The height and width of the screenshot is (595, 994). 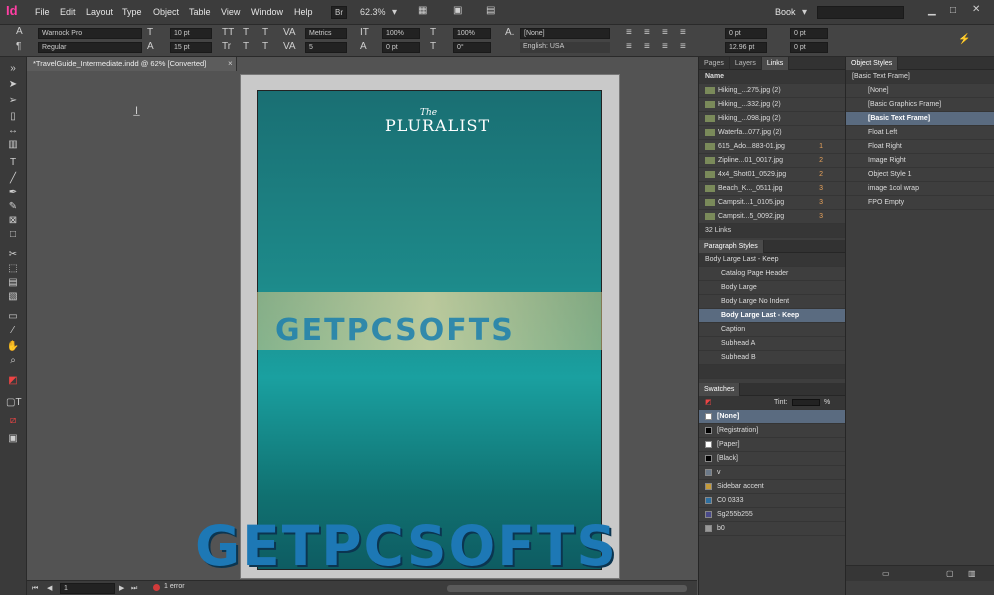 I want to click on minimize-icon: ▁, so click(x=932, y=11).